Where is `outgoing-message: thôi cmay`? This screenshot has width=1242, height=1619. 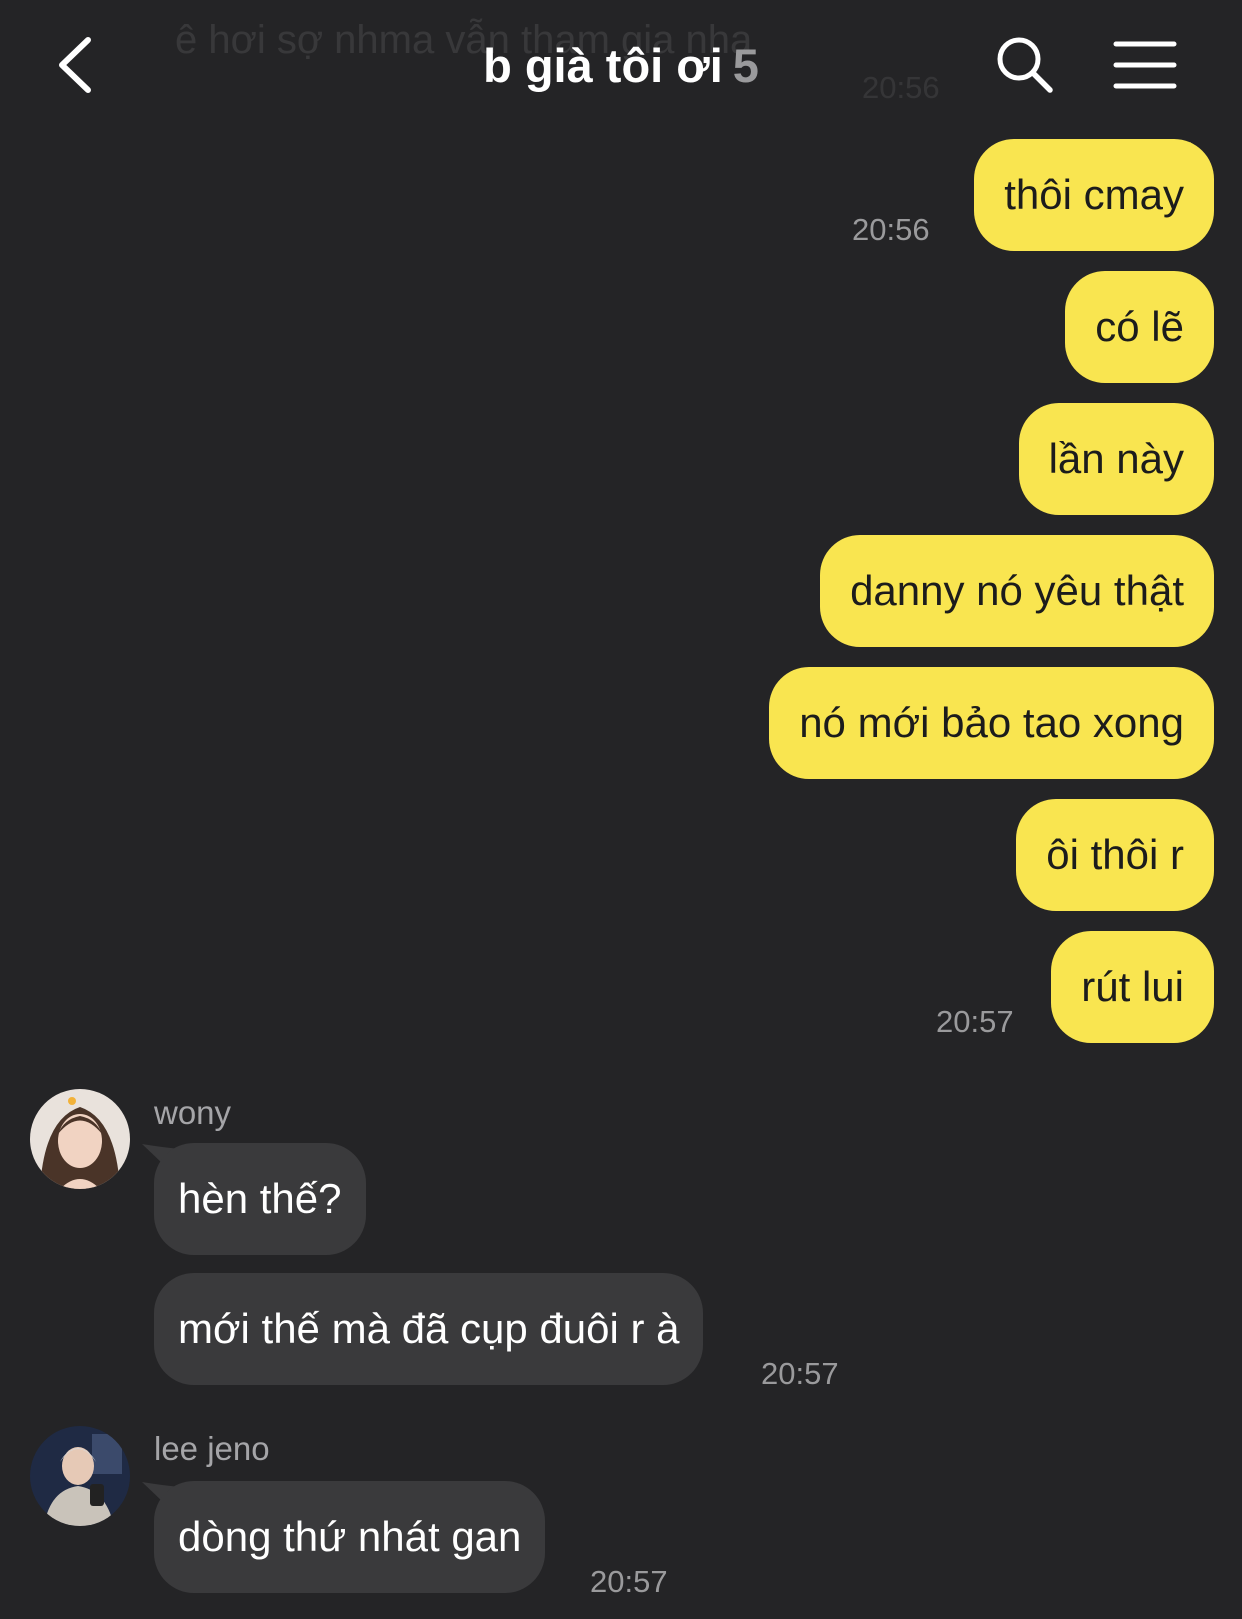 outgoing-message: thôi cmay is located at coordinates (1094, 195).